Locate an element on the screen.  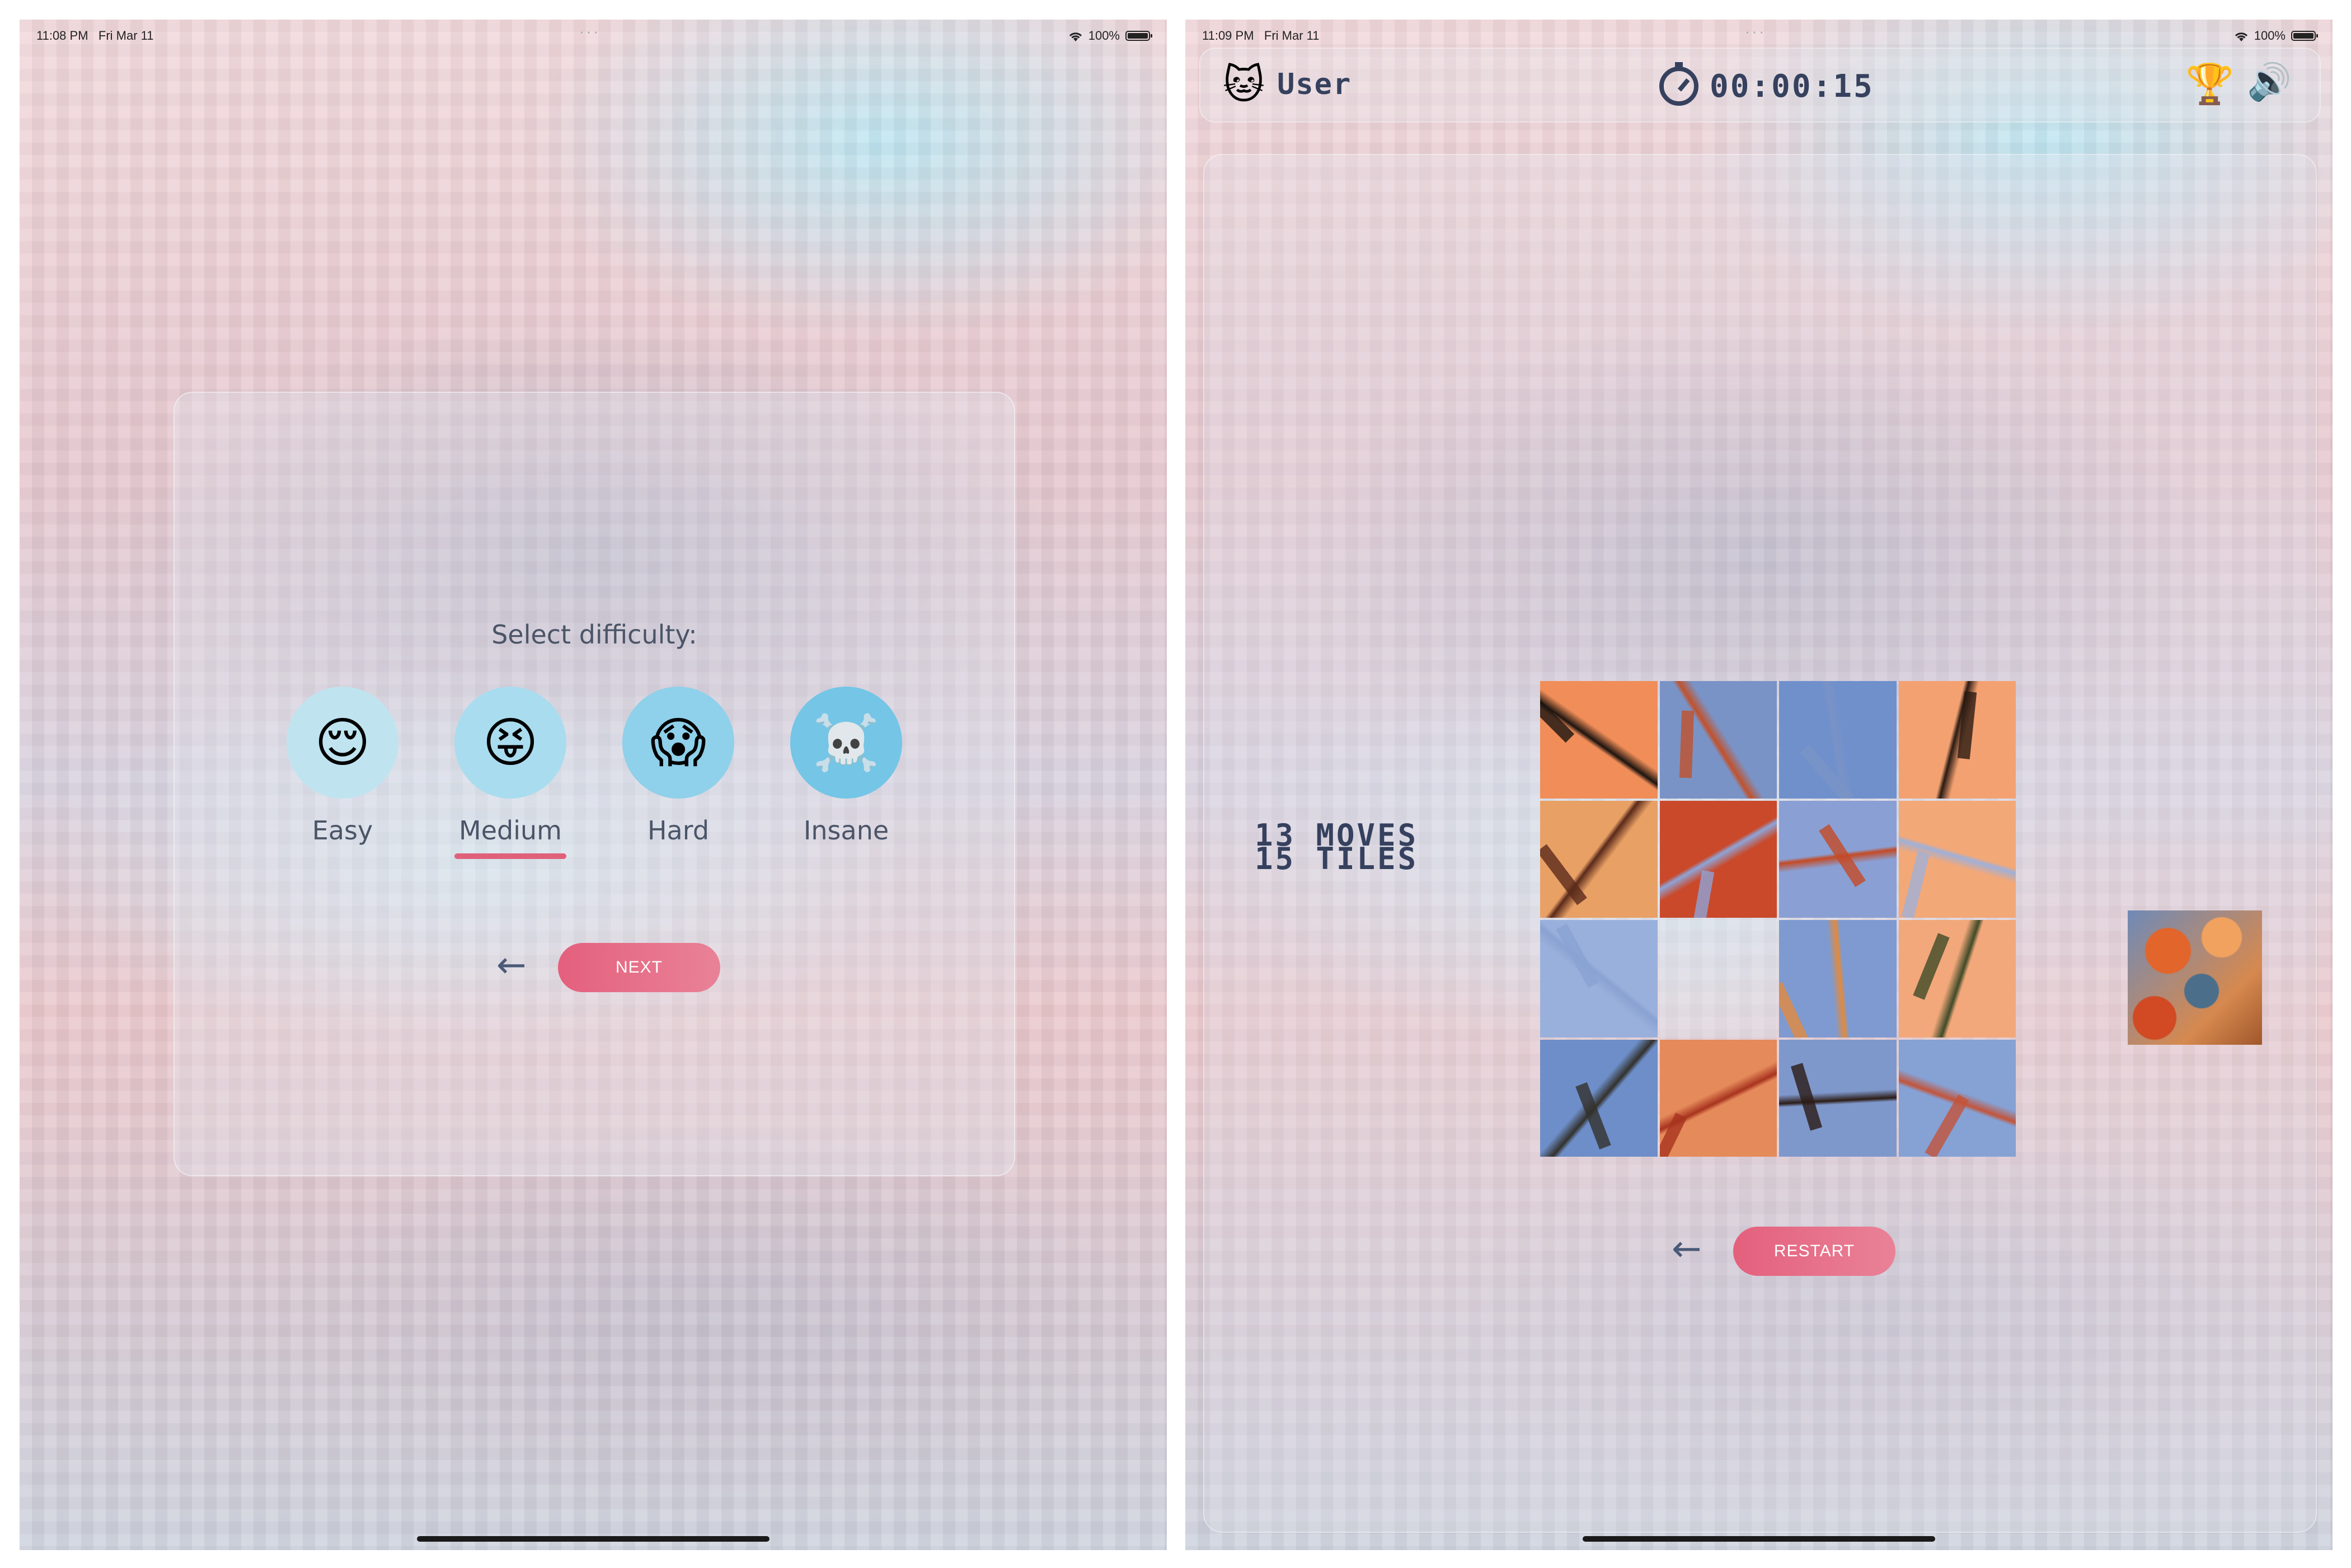
status-bar: 11:09 PM Fri Mar 11 ··· 100% is located at coordinates (1759, 35).